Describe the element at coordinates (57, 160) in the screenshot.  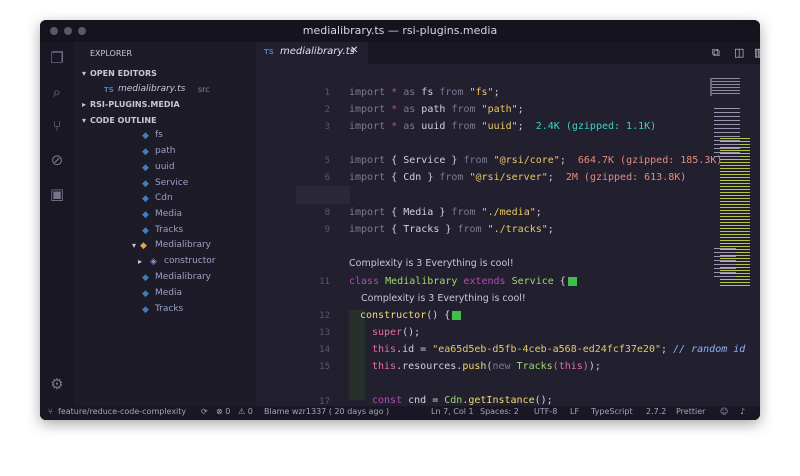
I see `debug-icon: ⊘` at that location.